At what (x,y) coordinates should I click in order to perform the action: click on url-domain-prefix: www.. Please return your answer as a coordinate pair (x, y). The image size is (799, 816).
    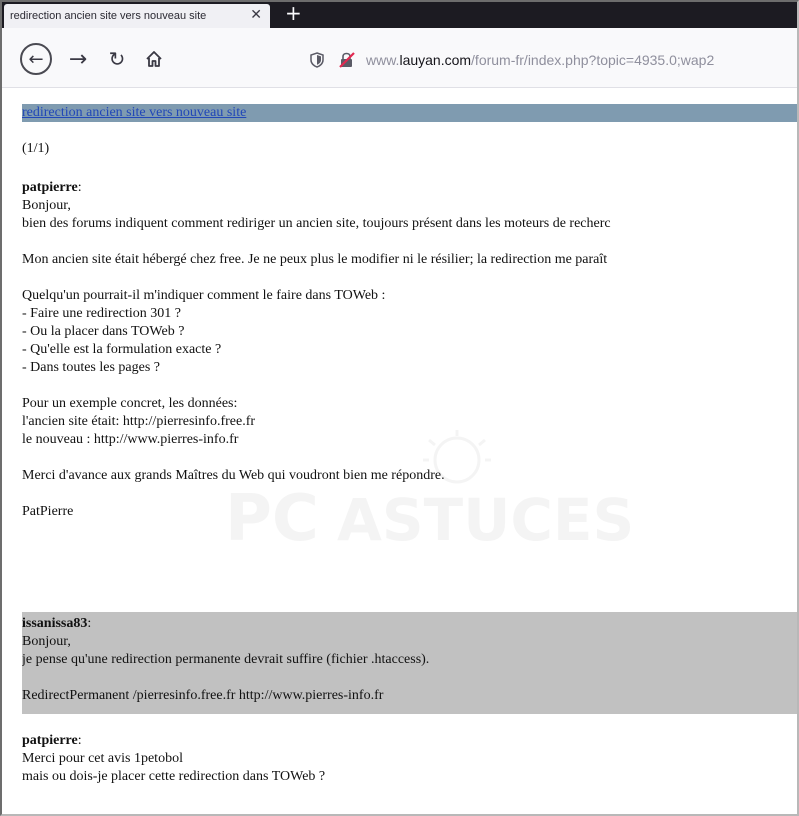
    Looking at the image, I should click on (383, 60).